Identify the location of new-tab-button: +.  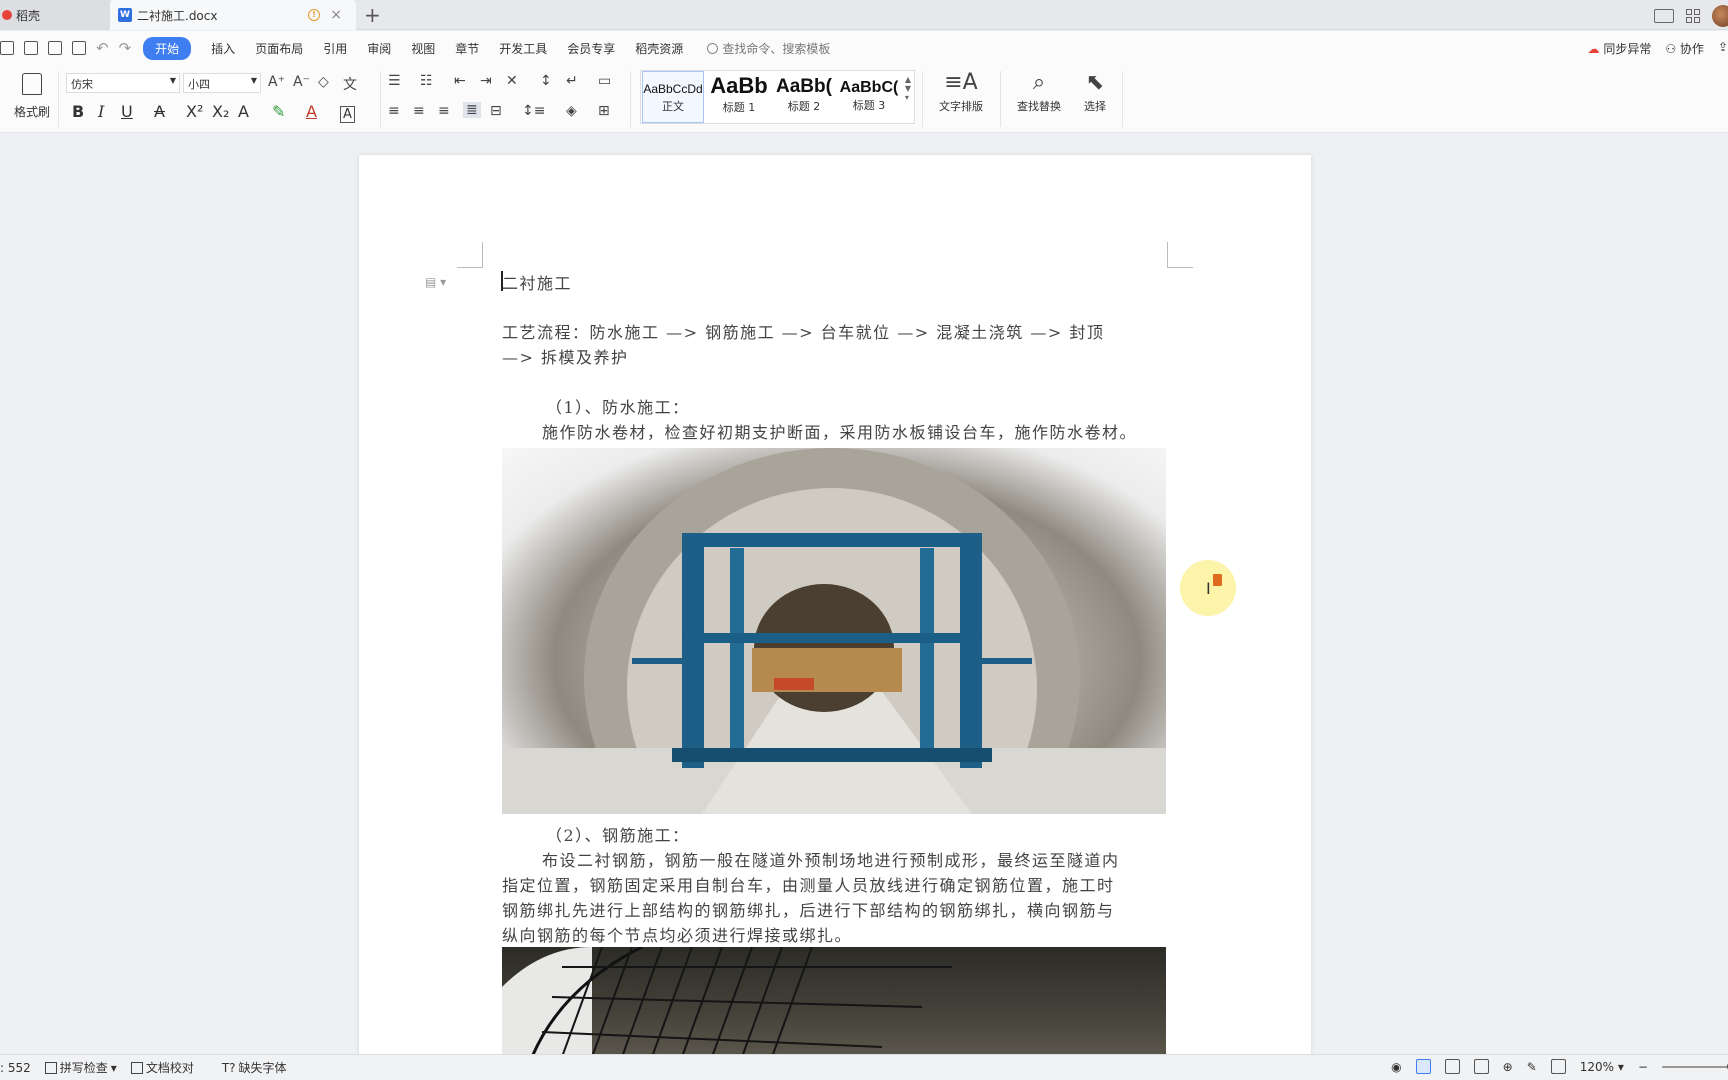
(372, 15).